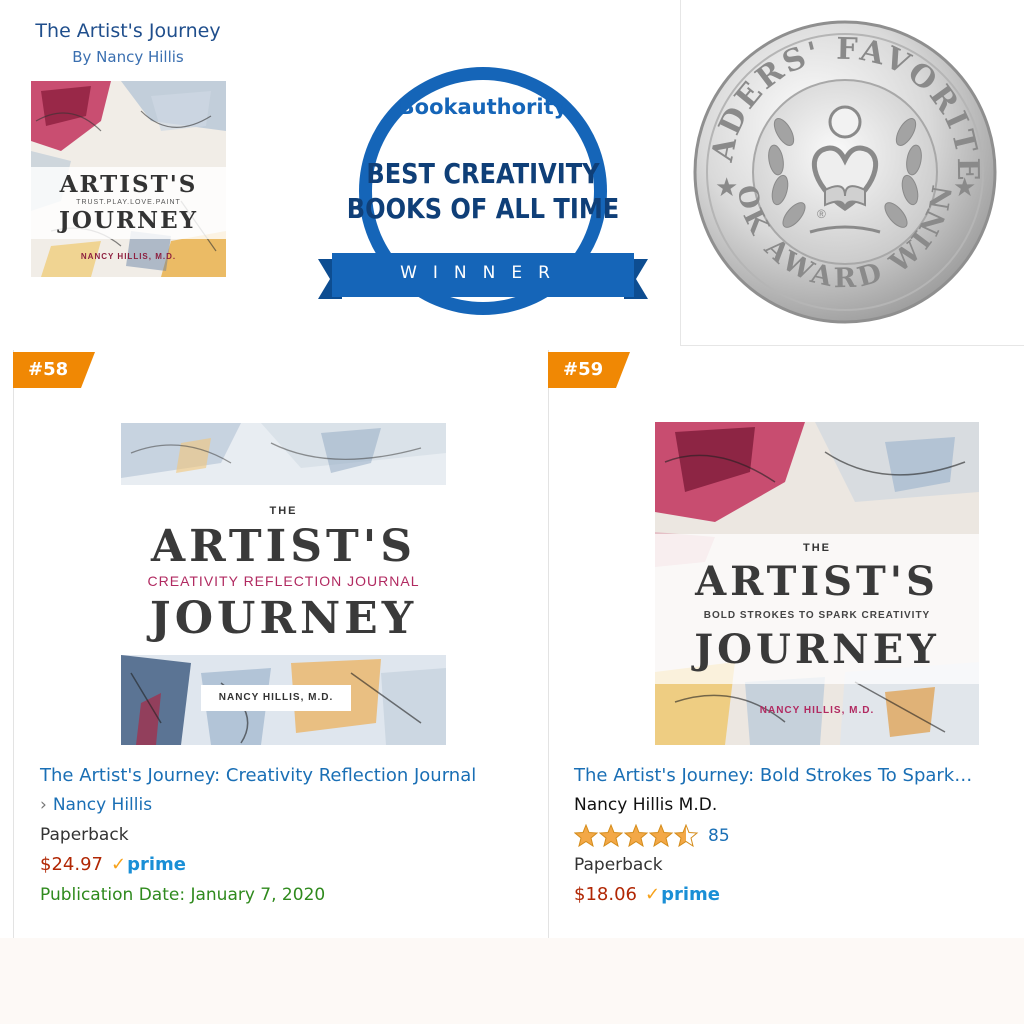  I want to click on author-link: Nancy Hillis, so click(102, 805).